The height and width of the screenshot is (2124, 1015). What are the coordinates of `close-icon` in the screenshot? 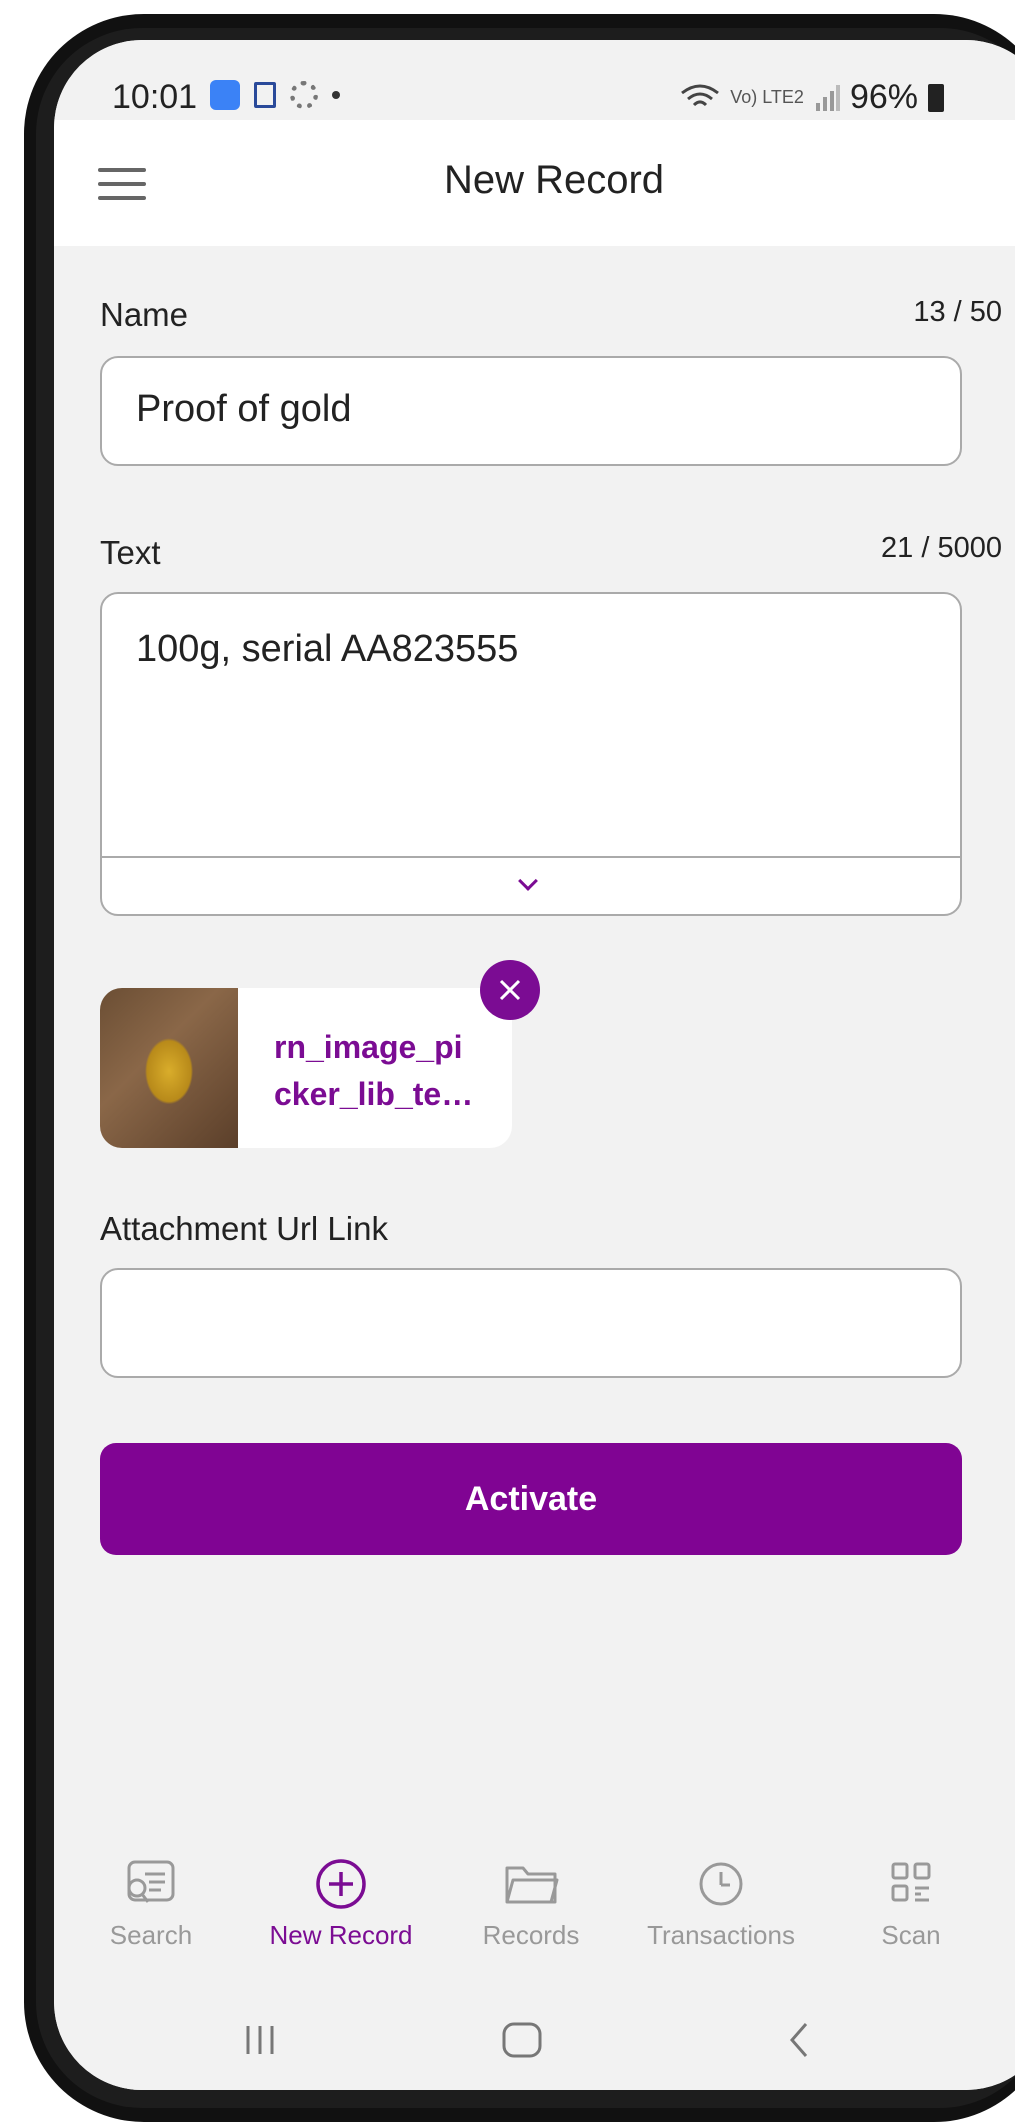 It's located at (510, 990).